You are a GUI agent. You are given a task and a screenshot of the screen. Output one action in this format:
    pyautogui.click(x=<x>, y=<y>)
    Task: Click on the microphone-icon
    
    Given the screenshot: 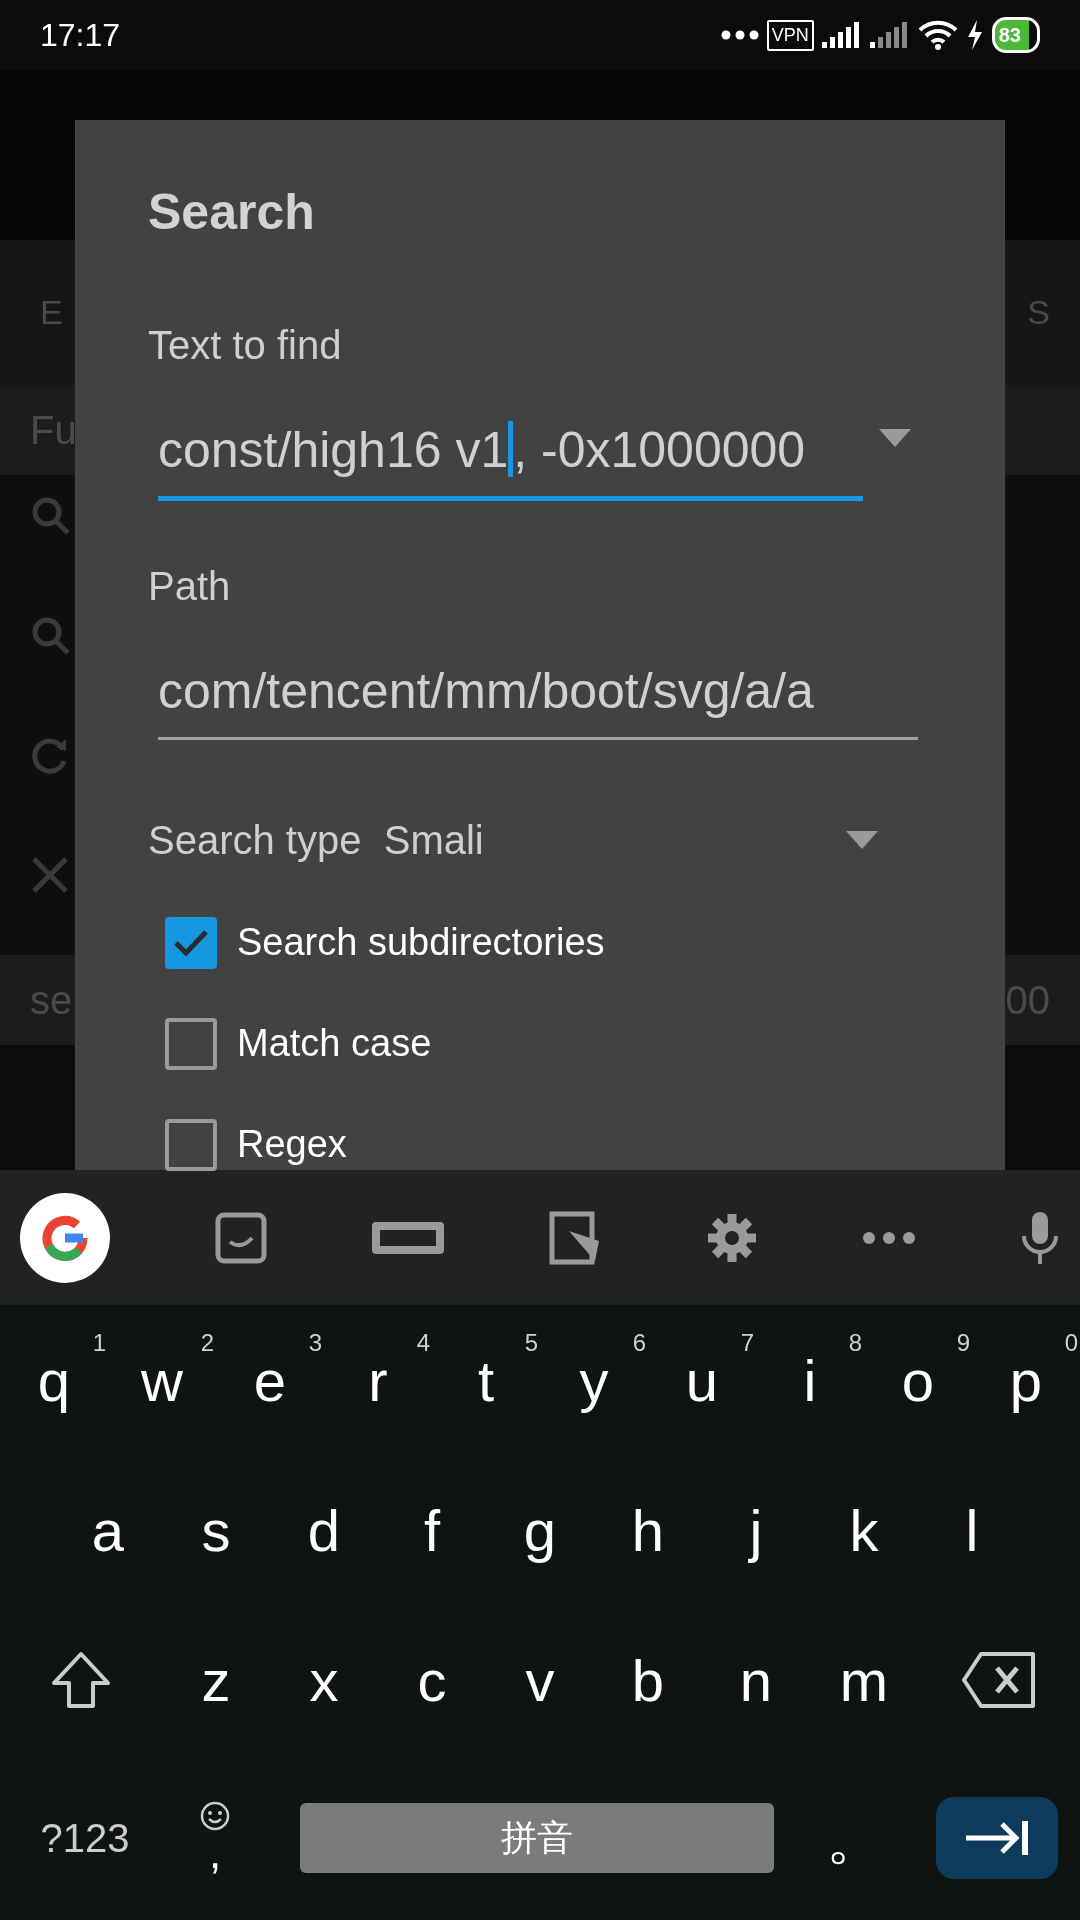 What is the action you would take?
    pyautogui.click(x=1040, y=1237)
    